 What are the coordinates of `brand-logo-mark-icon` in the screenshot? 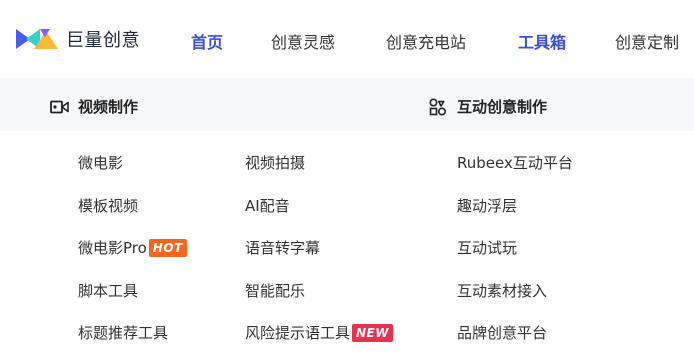 It's located at (37, 39).